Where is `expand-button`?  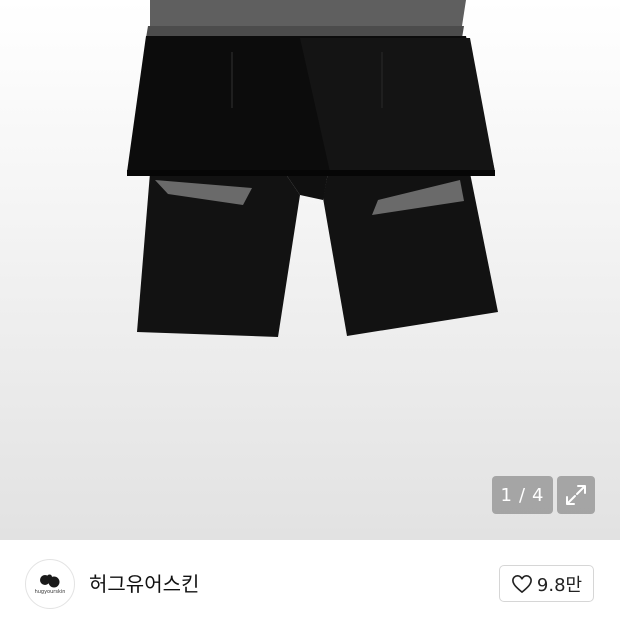 expand-button is located at coordinates (576, 495).